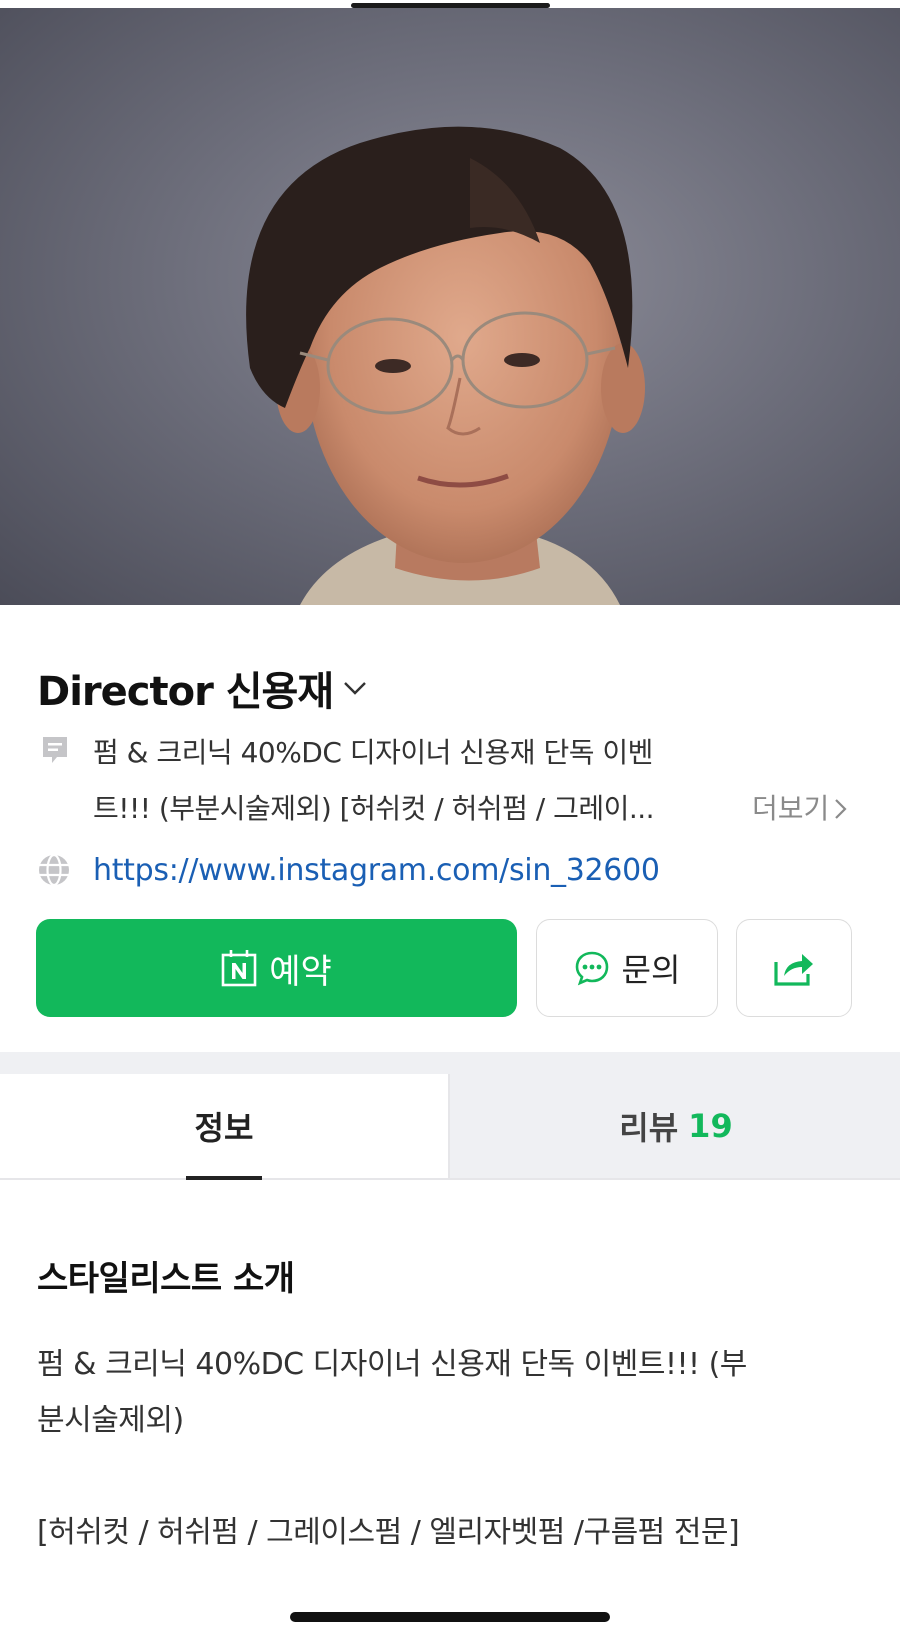 The width and height of the screenshot is (900, 1627). What do you see at coordinates (54, 870) in the screenshot?
I see `globe-icon` at bounding box center [54, 870].